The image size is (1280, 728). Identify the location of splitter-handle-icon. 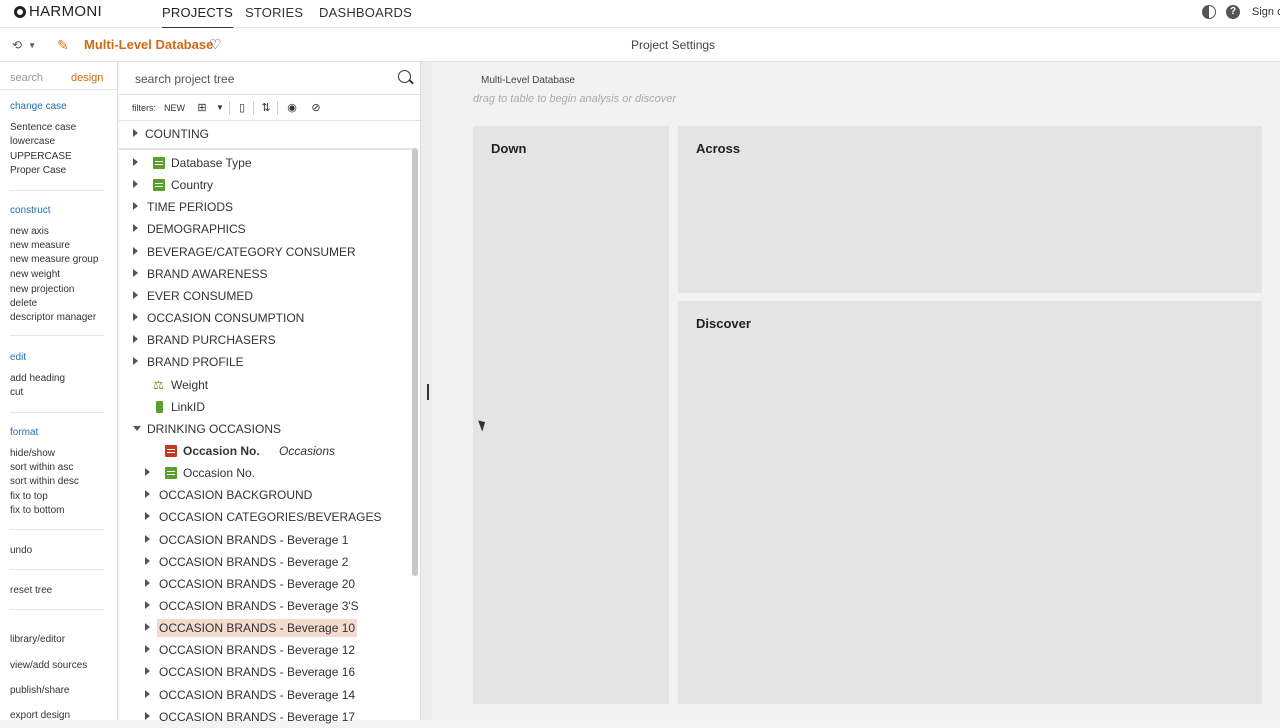
(428, 392).